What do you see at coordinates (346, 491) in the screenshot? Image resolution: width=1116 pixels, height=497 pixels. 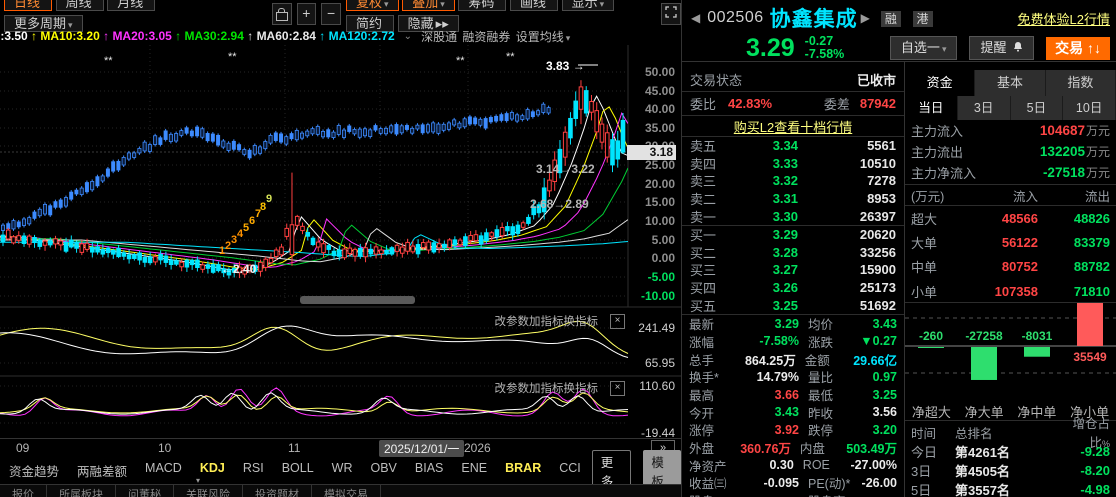 I see `bottom-tab: 模拟交易` at bounding box center [346, 491].